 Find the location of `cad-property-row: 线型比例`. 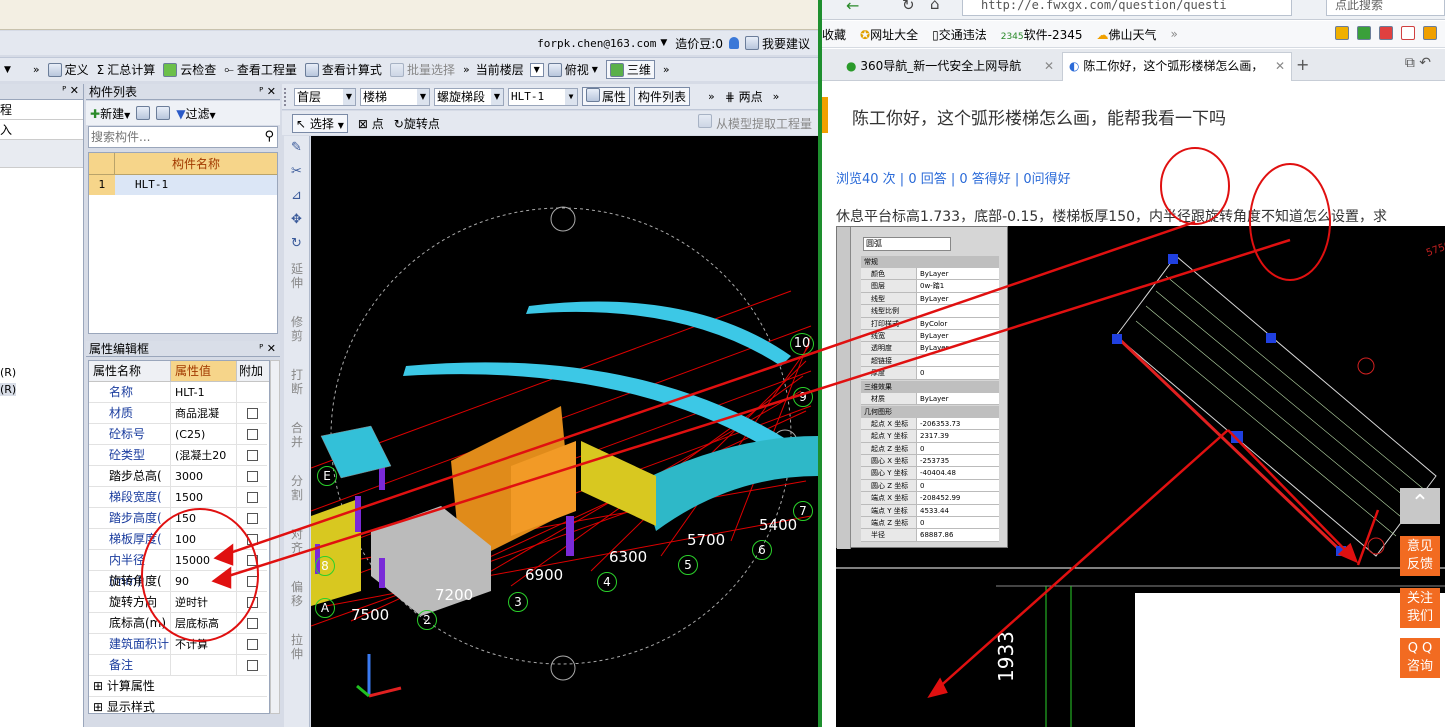

cad-property-row: 线型比例 is located at coordinates (930, 311).